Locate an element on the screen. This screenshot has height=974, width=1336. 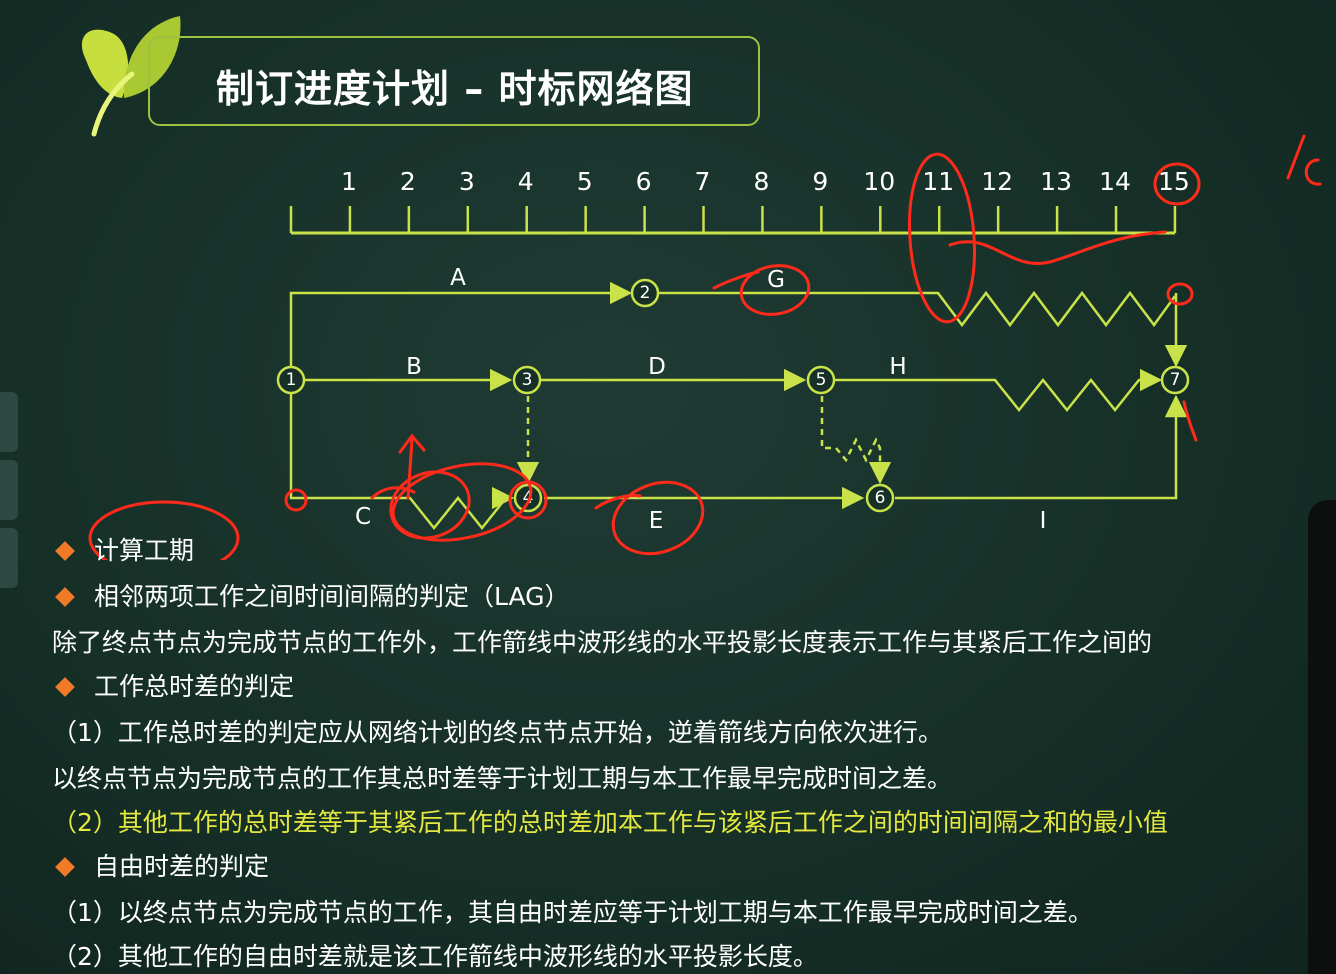
text-line-5: 以终点节点为完成节点的工作其总时差等于计划工期与本工作最早完成时间之差。 is located at coordinates (502, 778).